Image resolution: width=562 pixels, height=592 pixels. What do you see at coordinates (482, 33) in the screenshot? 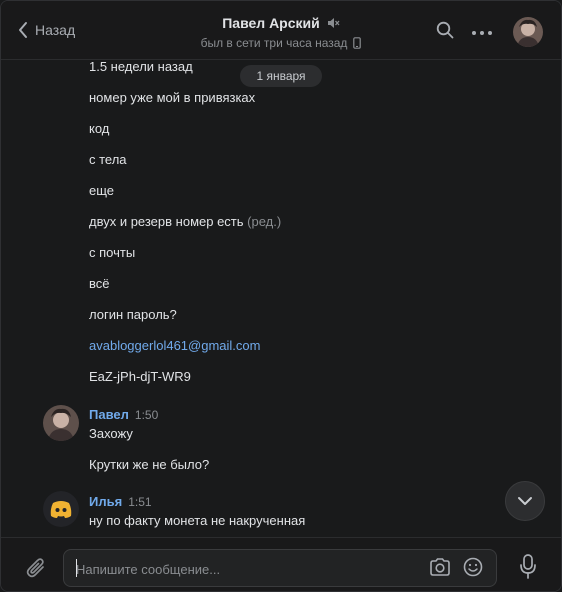
I see `more-icon` at bounding box center [482, 33].